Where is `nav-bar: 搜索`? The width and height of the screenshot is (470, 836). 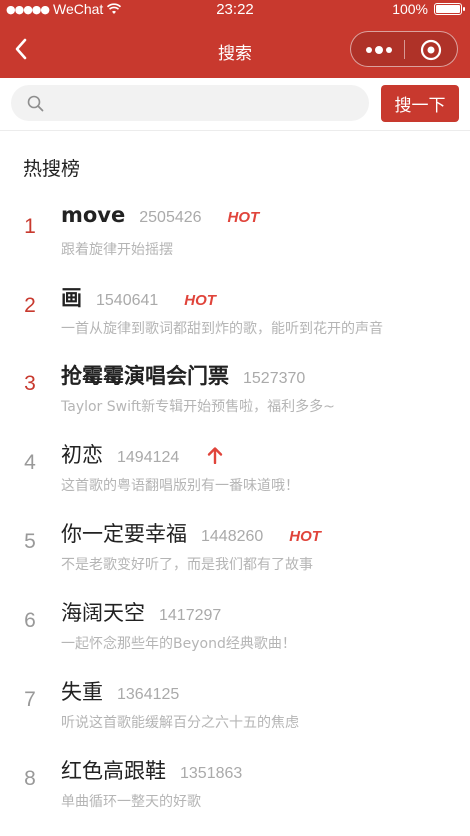
nav-bar: 搜索 is located at coordinates (235, 49).